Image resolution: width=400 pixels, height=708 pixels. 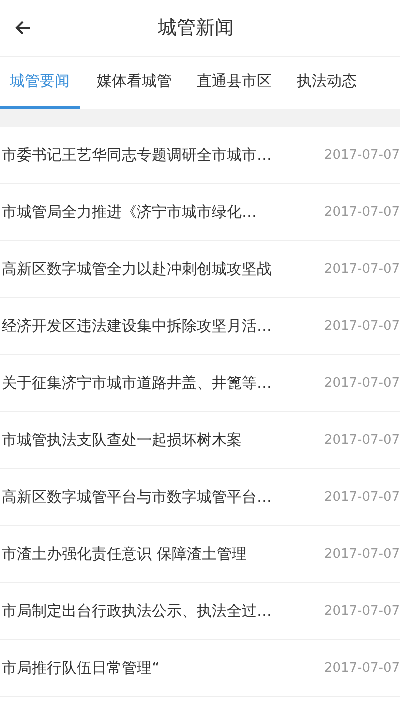 What do you see at coordinates (234, 83) in the screenshot?
I see `tab: 直通县市区` at bounding box center [234, 83].